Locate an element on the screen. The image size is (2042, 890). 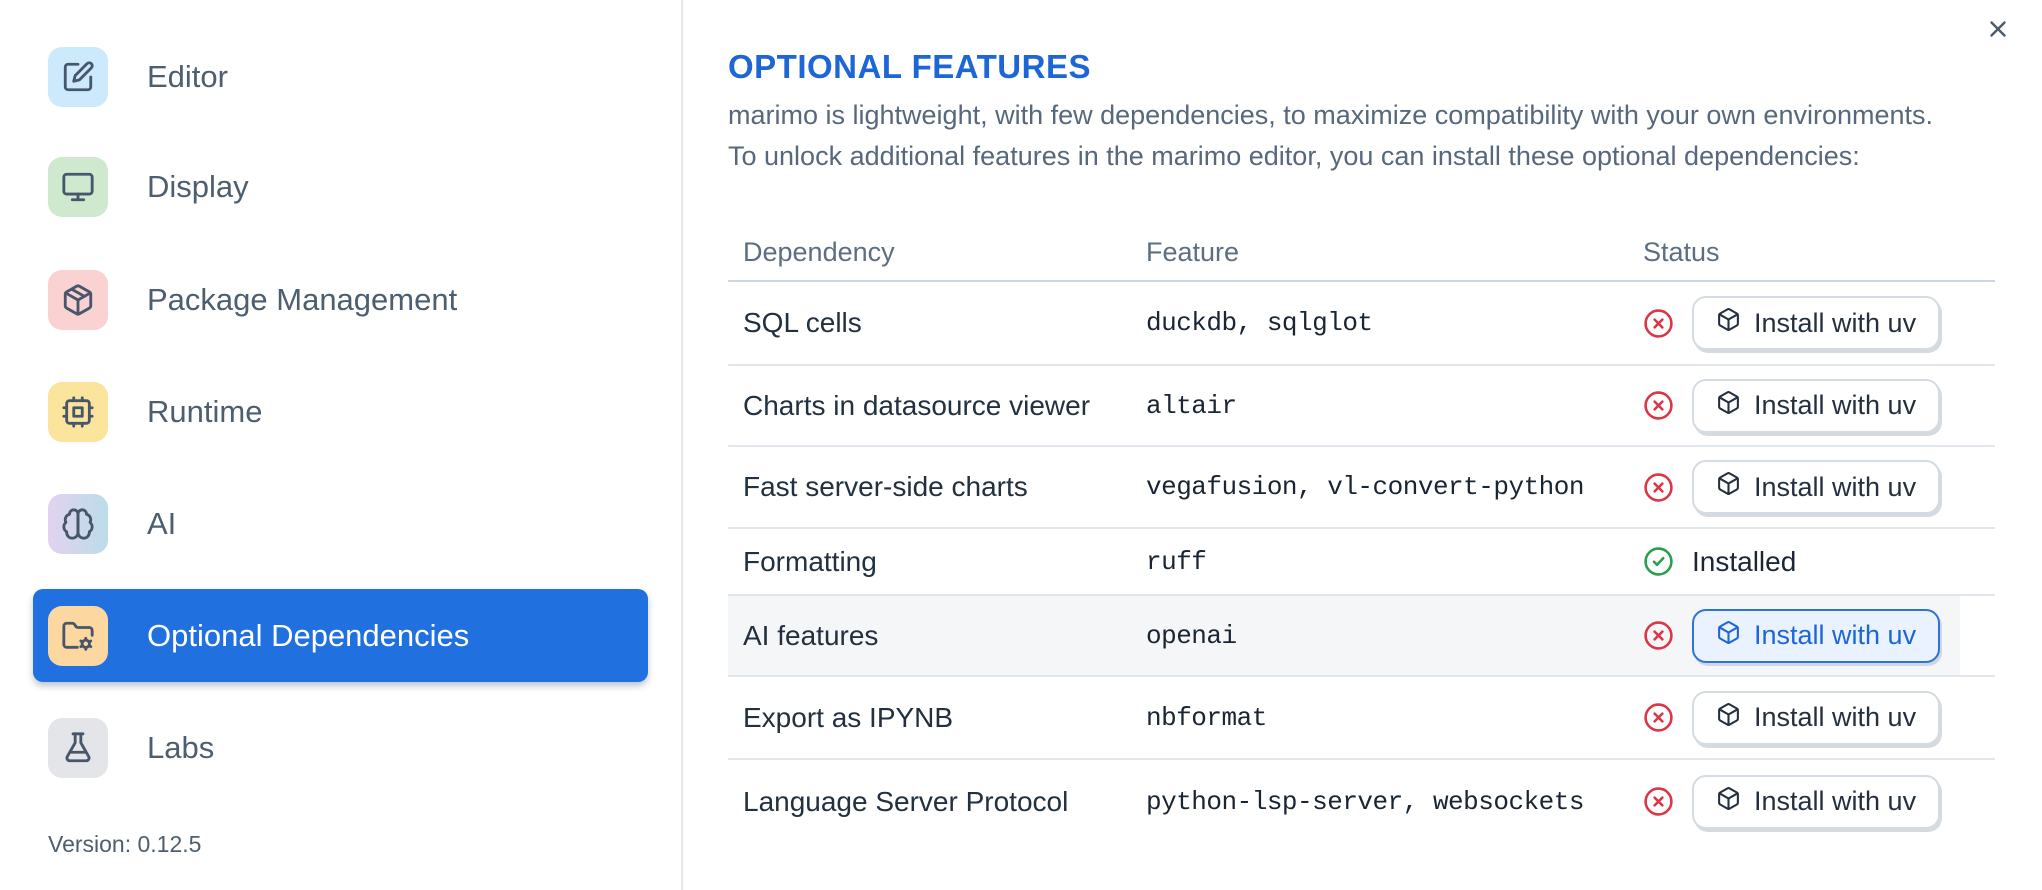
column-header-feature: Feature is located at coordinates (1193, 252).